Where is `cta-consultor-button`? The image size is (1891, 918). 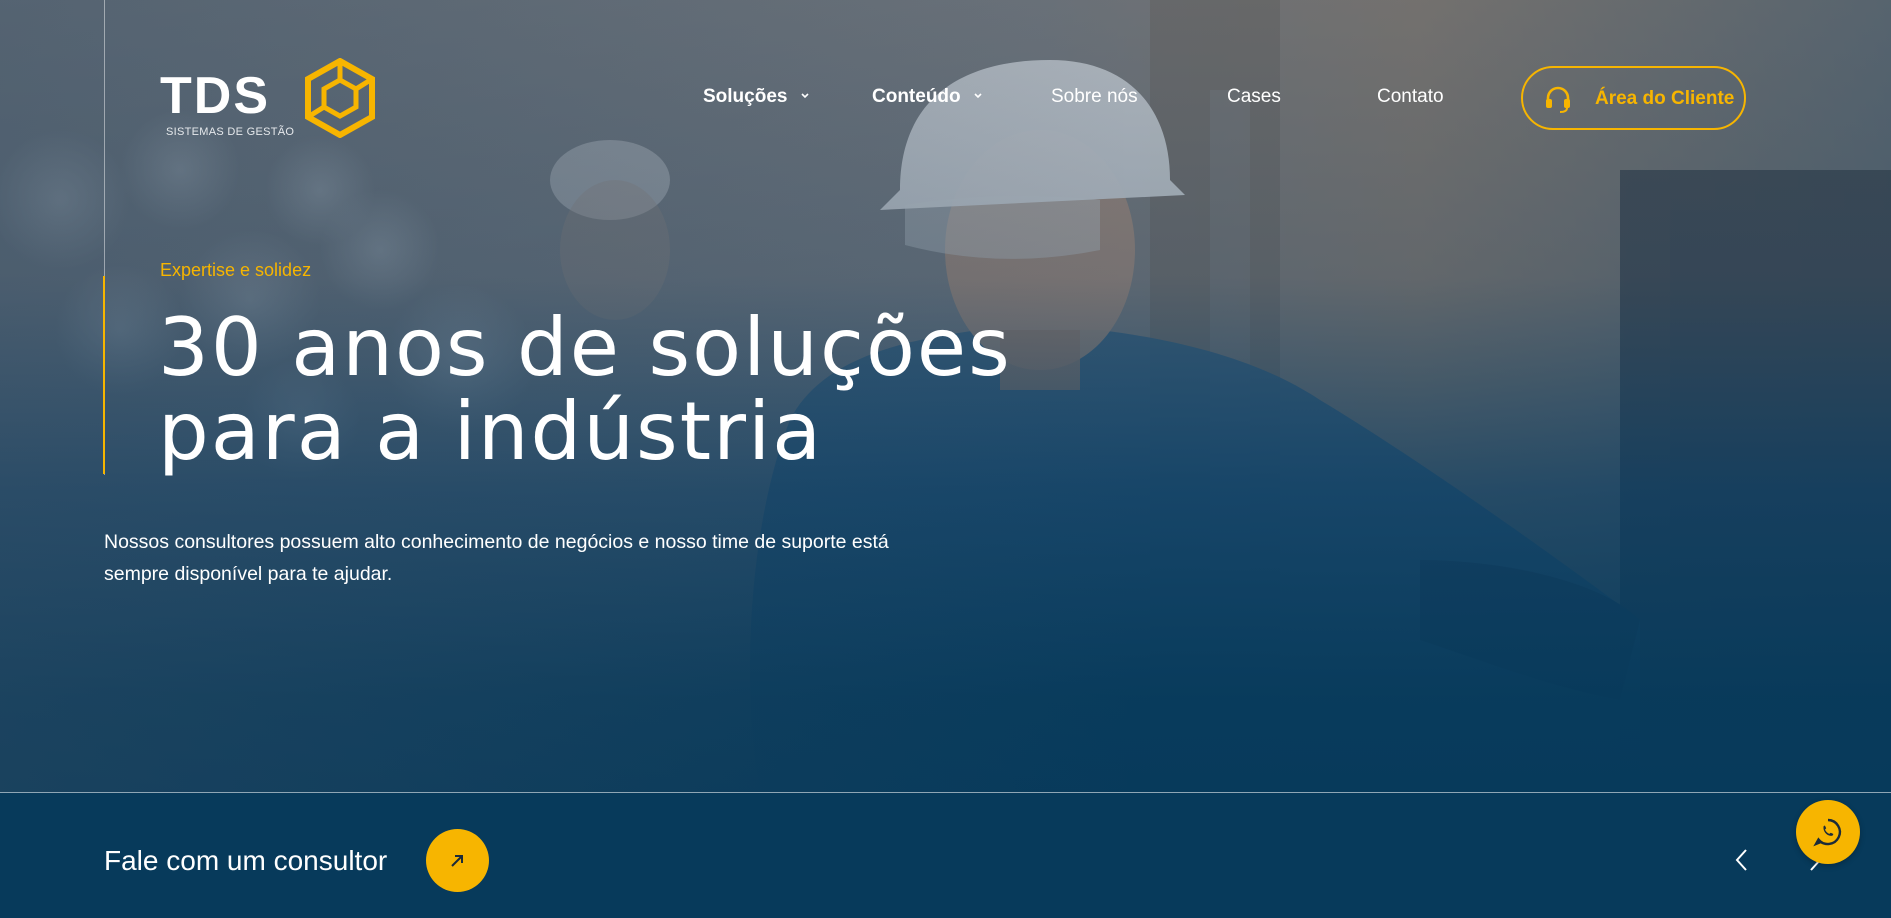
cta-consultor-button is located at coordinates (457, 860).